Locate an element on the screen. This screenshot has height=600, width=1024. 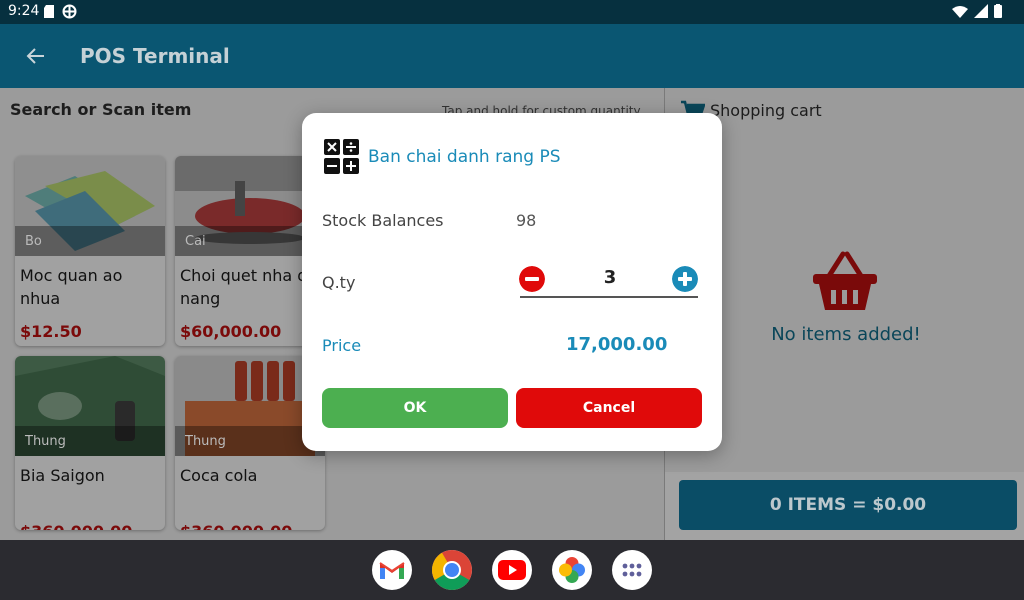
increment-icon is located at coordinates (685, 279).